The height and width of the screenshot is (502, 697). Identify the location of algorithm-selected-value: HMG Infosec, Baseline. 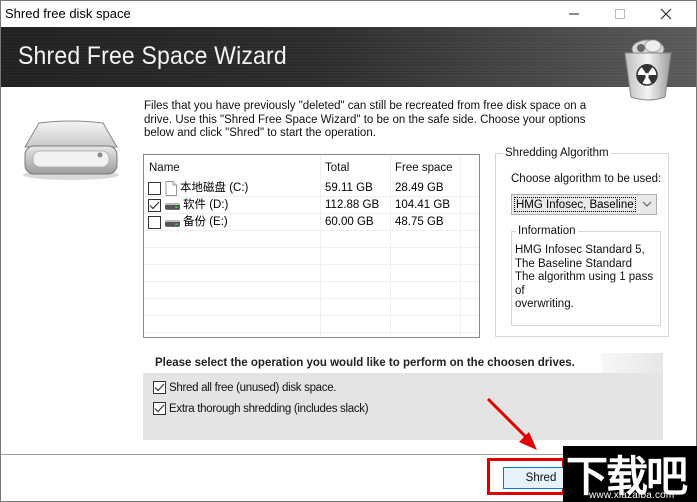
(575, 204).